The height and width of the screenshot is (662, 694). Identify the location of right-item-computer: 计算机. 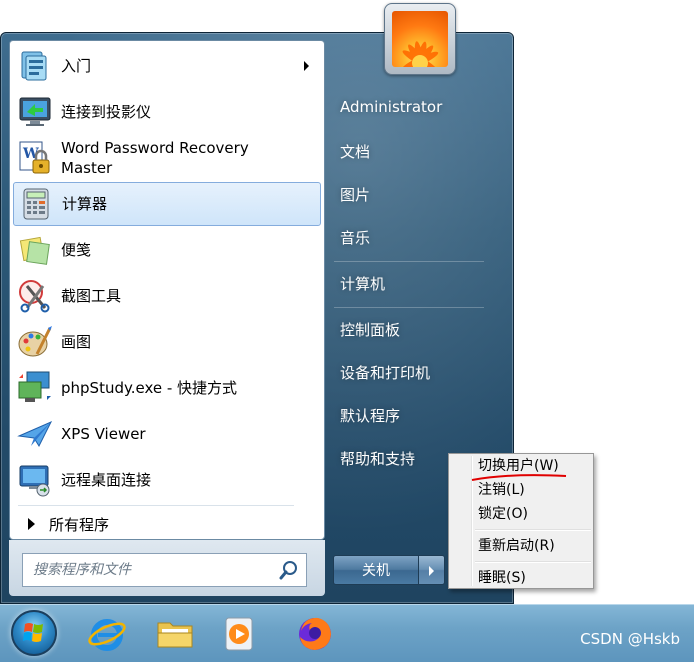
(362, 283).